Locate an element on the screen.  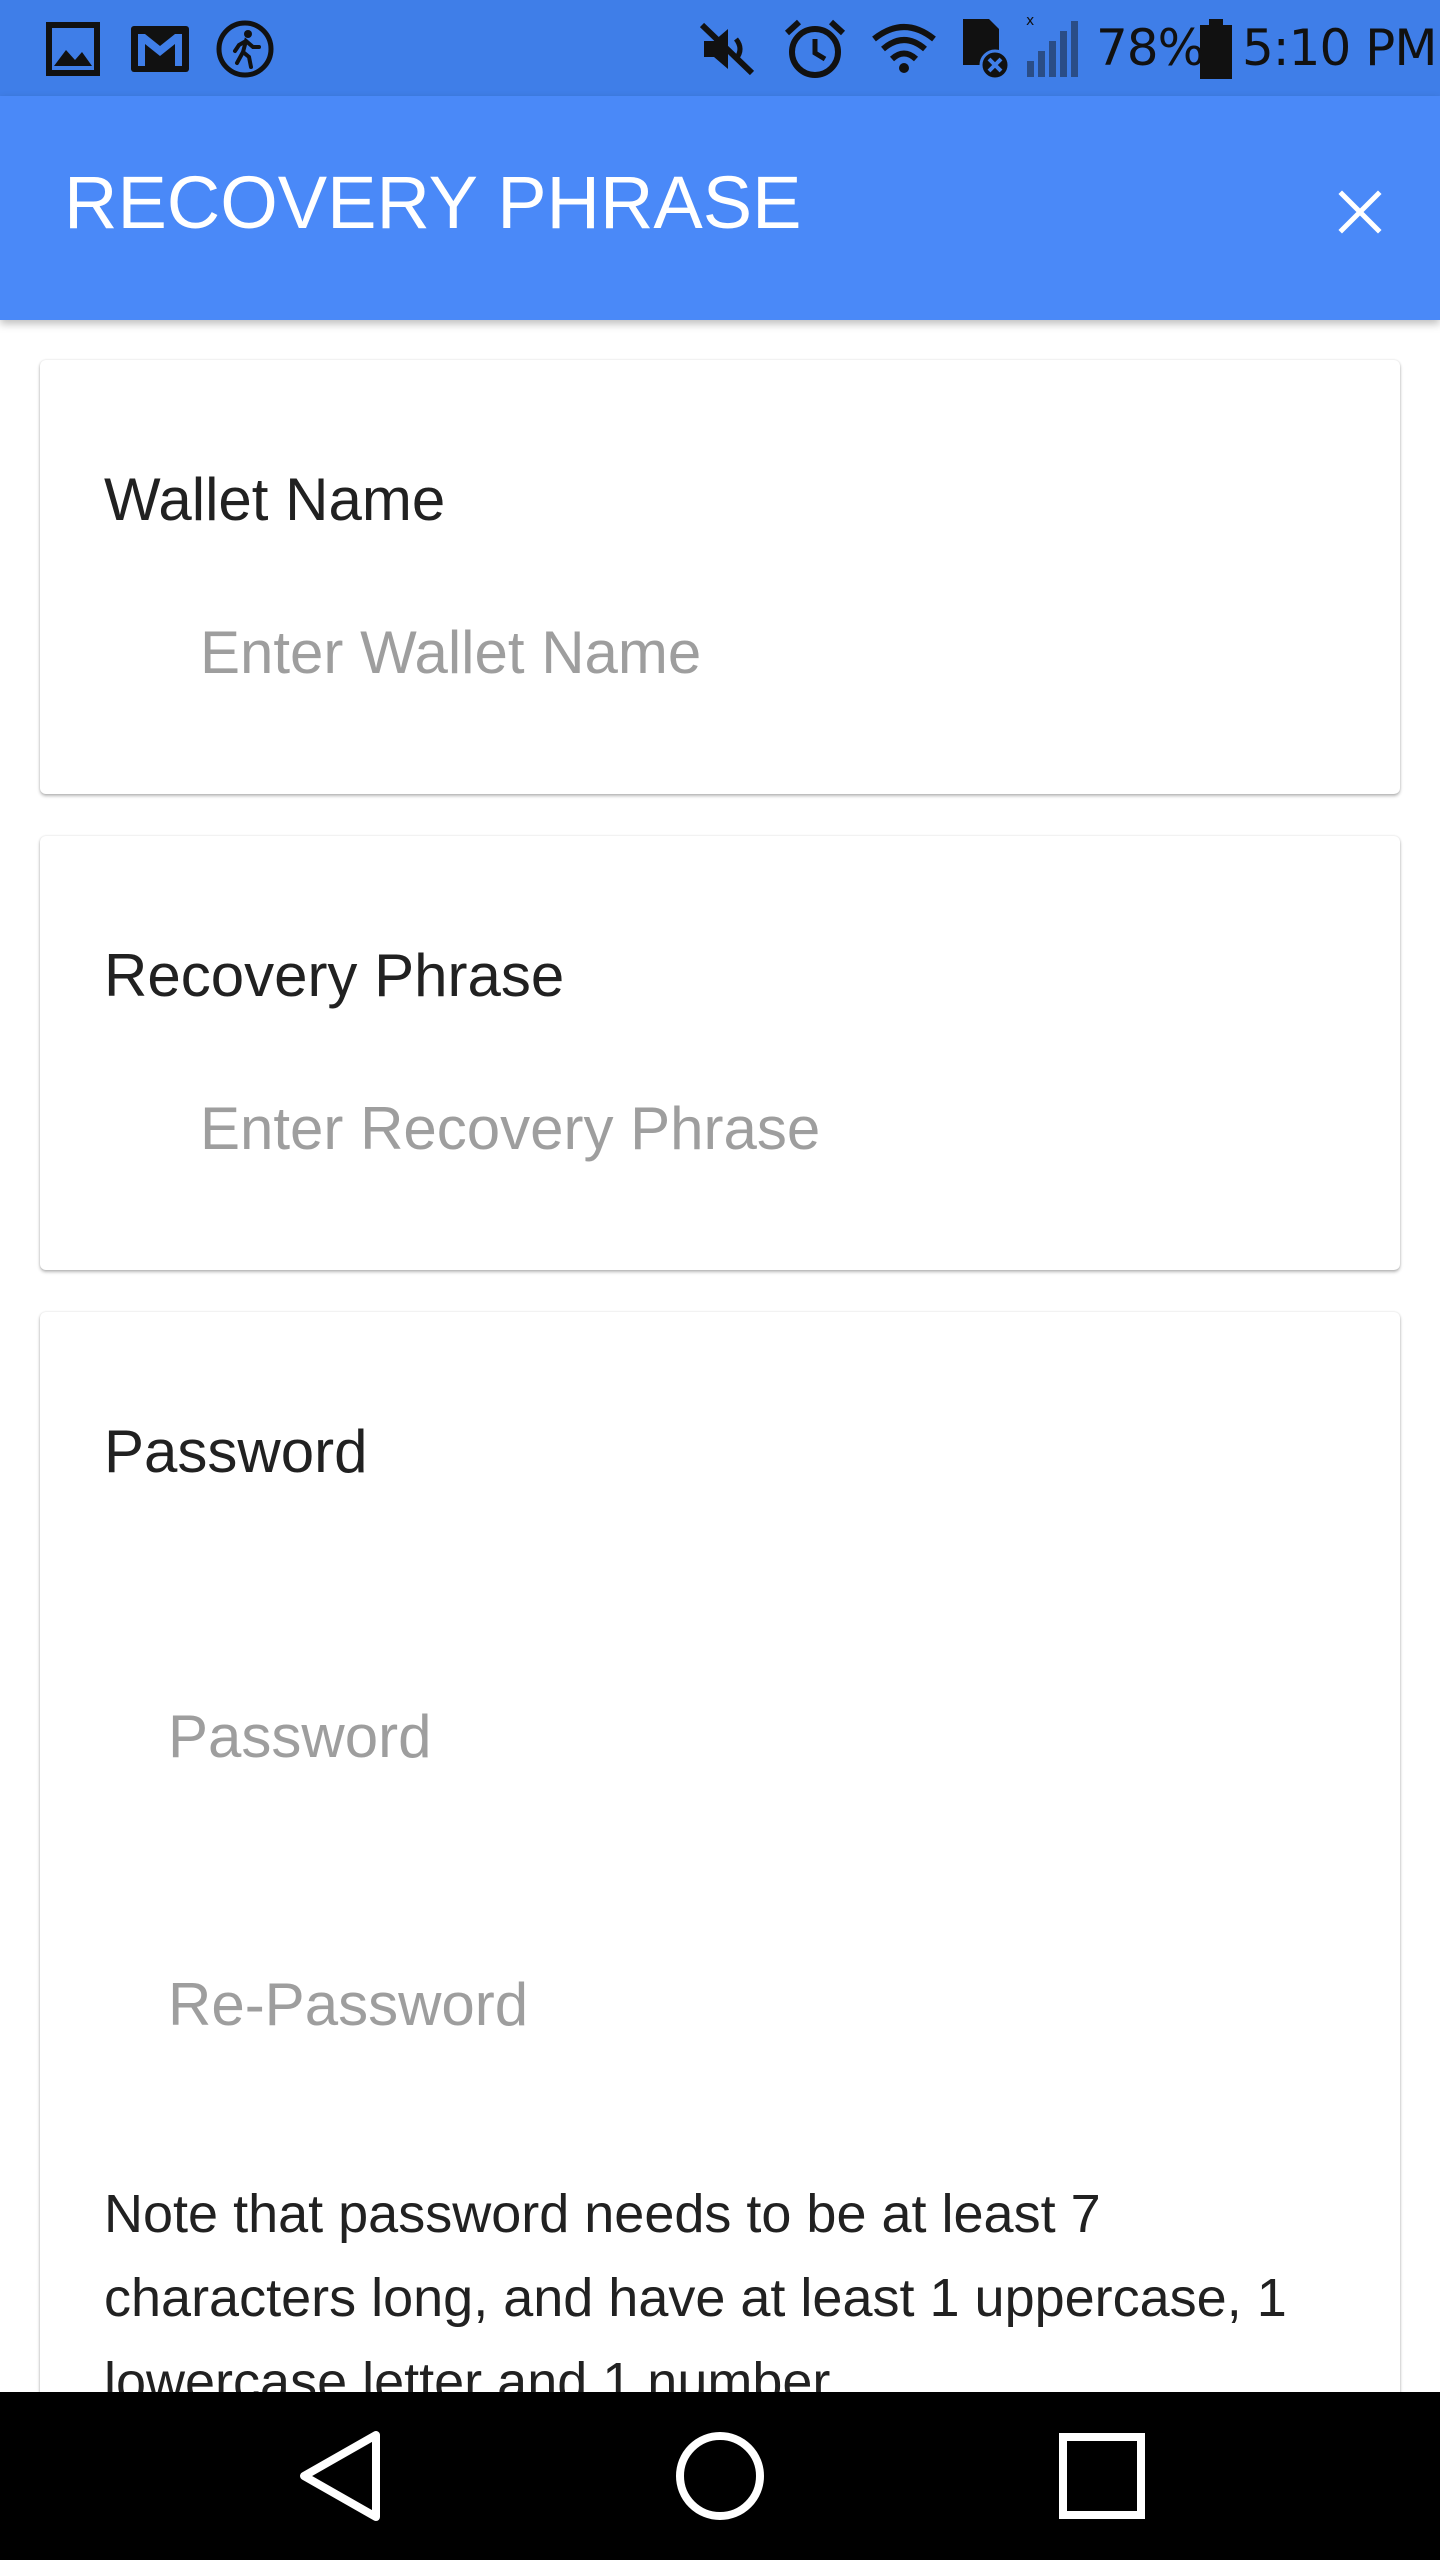
wifi-icon is located at coordinates (904, 48).